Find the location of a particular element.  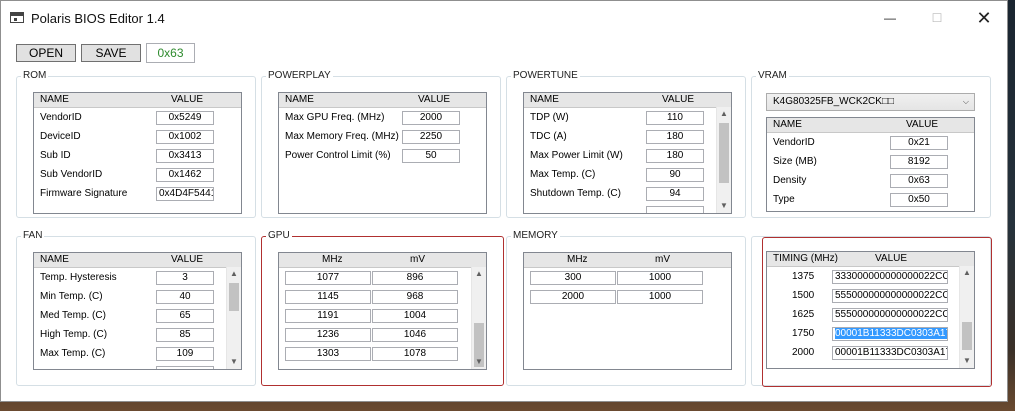

fan-row-value: 109 is located at coordinates (185, 354).